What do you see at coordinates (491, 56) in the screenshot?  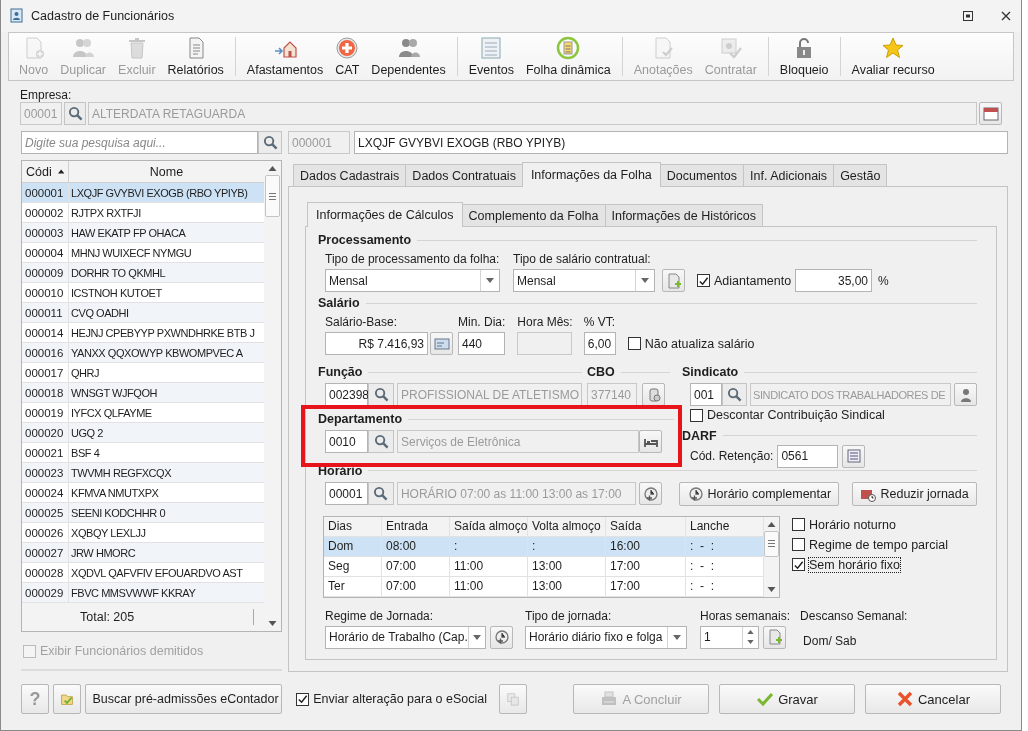 I see `toolbar-button: Eventos` at bounding box center [491, 56].